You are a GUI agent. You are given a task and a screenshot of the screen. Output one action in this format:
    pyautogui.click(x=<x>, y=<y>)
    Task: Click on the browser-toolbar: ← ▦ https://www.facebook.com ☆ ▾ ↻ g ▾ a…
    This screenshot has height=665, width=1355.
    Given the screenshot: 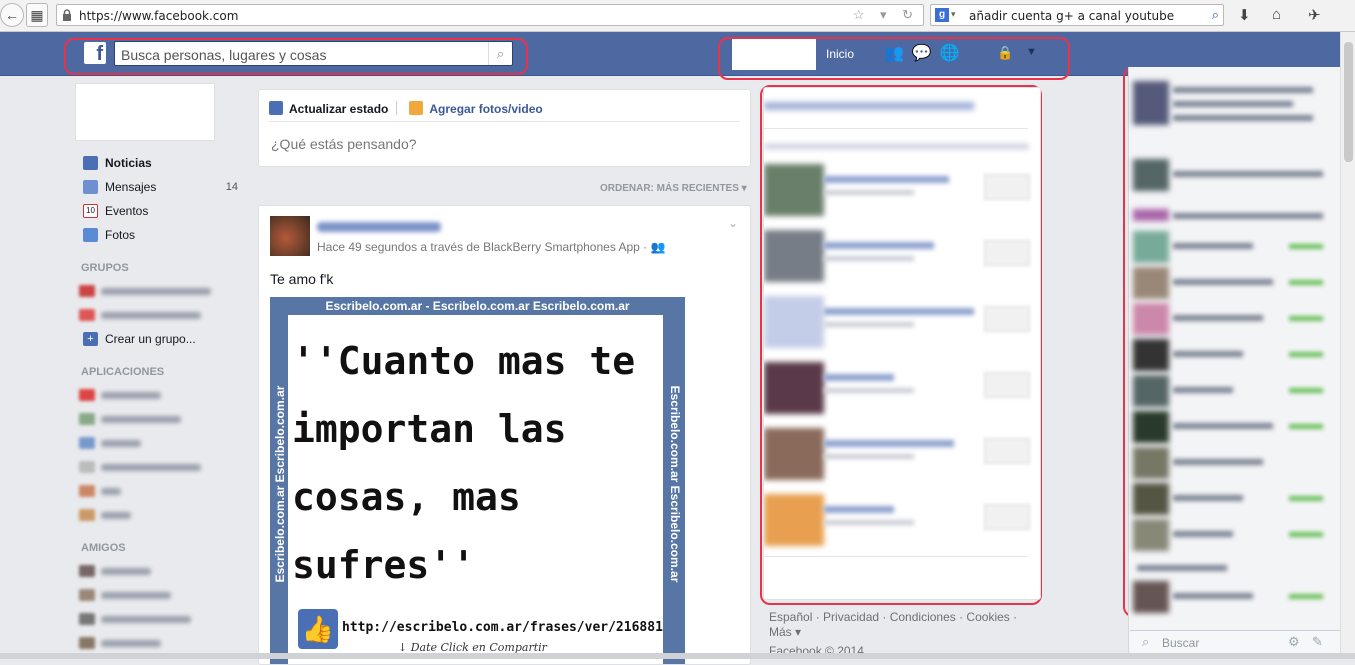 What is the action you would take?
    pyautogui.click(x=677, y=16)
    